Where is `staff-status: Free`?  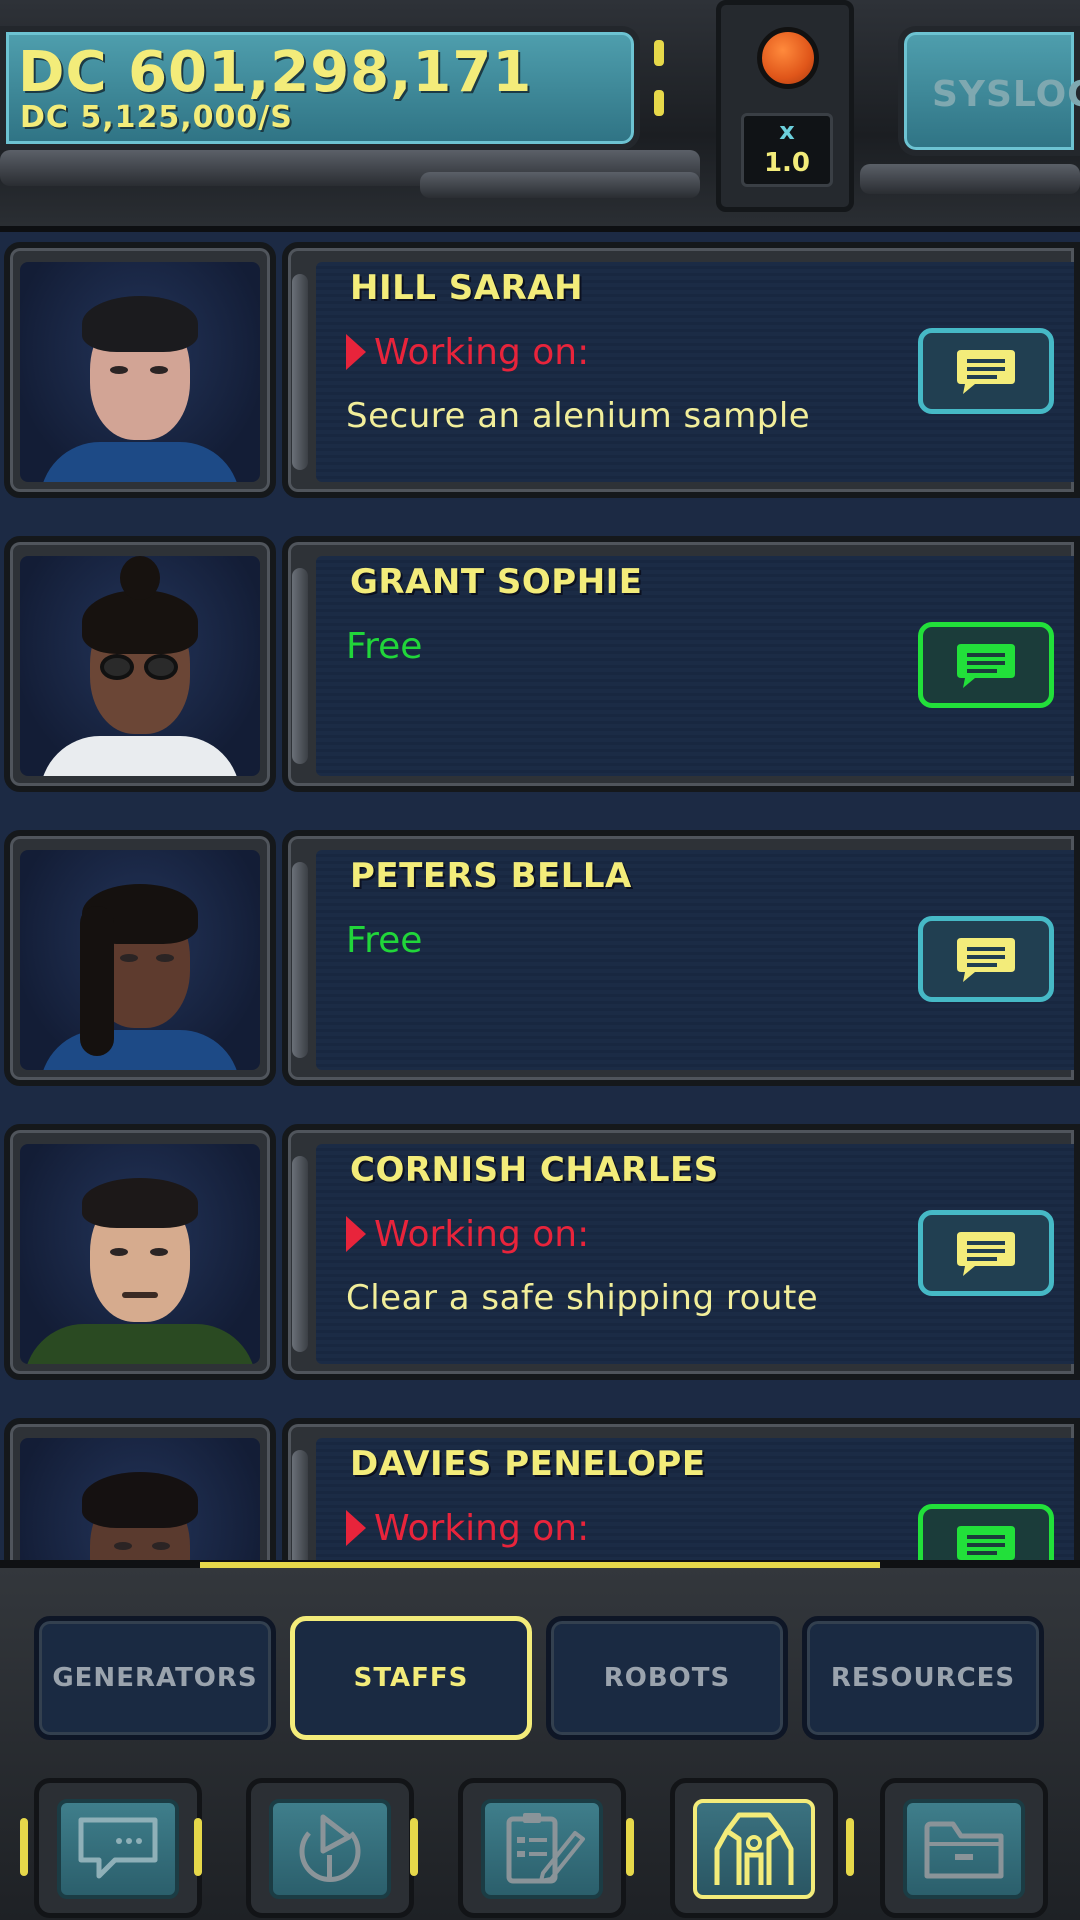
staff-status: Free is located at coordinates (384, 646).